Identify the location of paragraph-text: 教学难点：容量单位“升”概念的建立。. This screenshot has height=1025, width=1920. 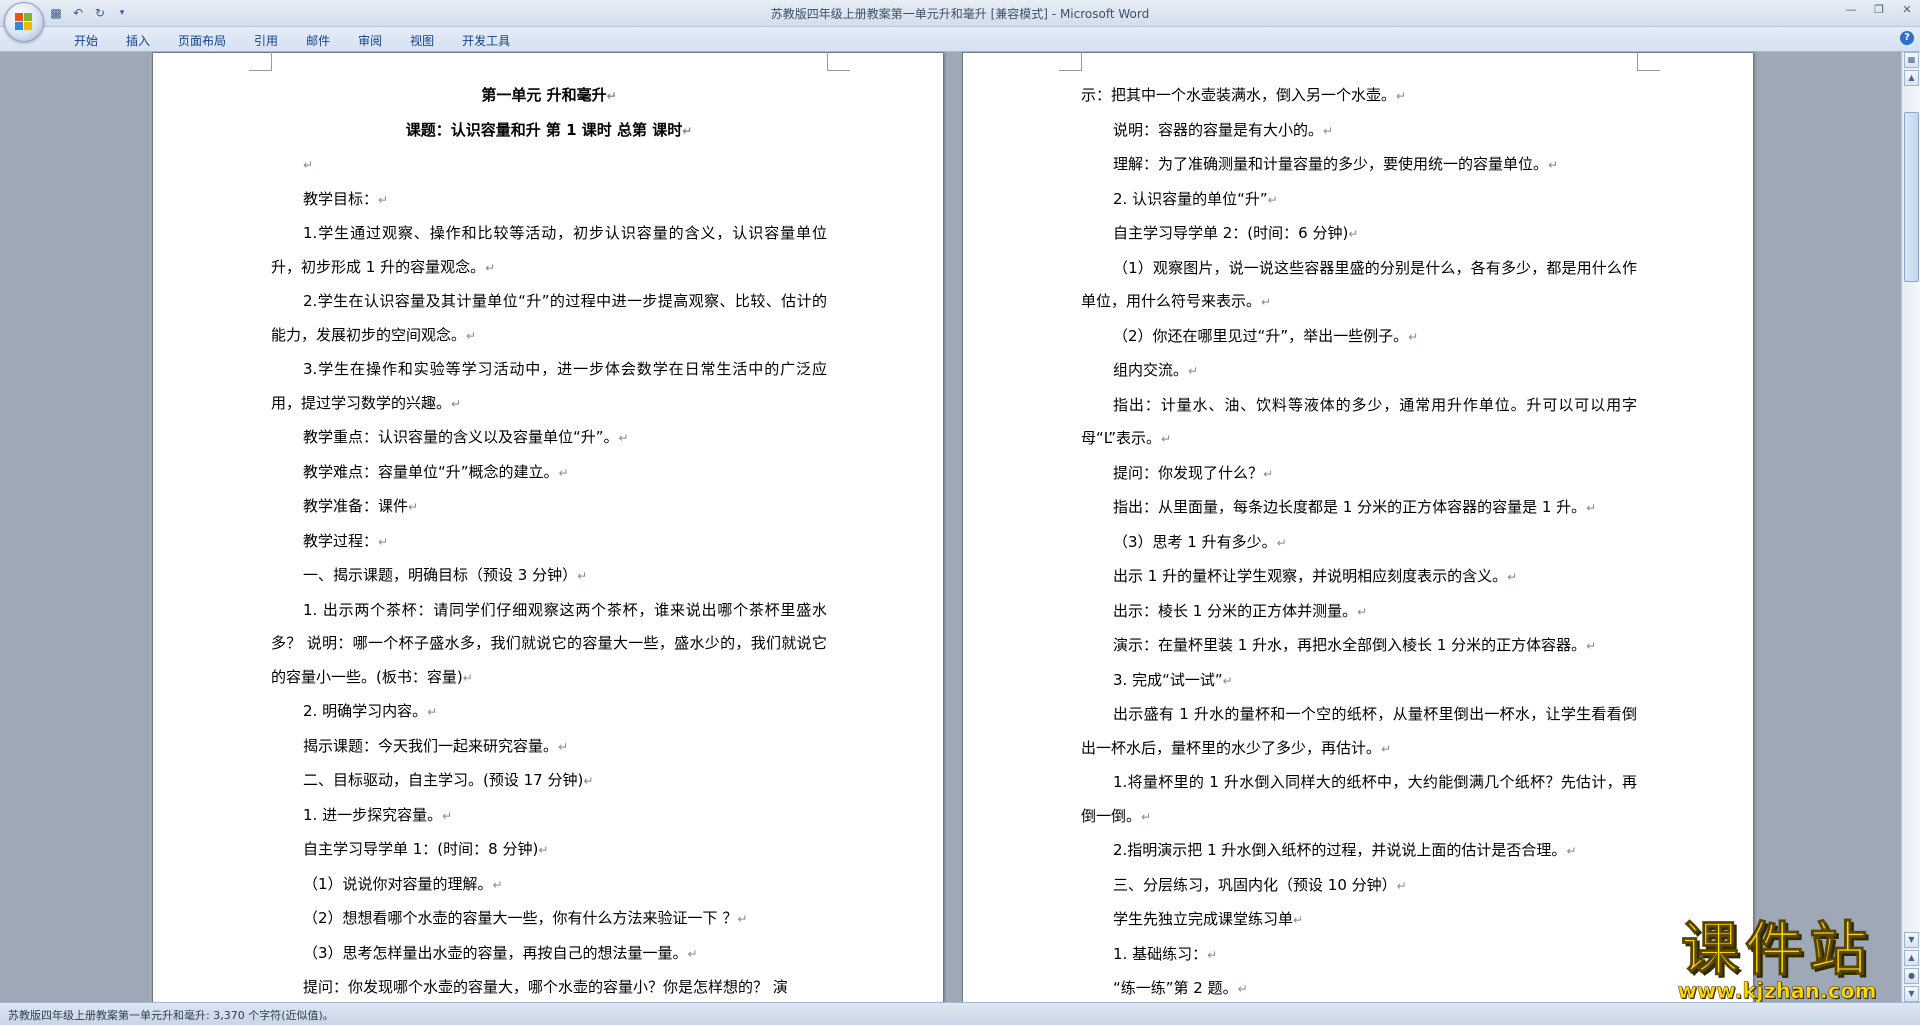
(431, 471).